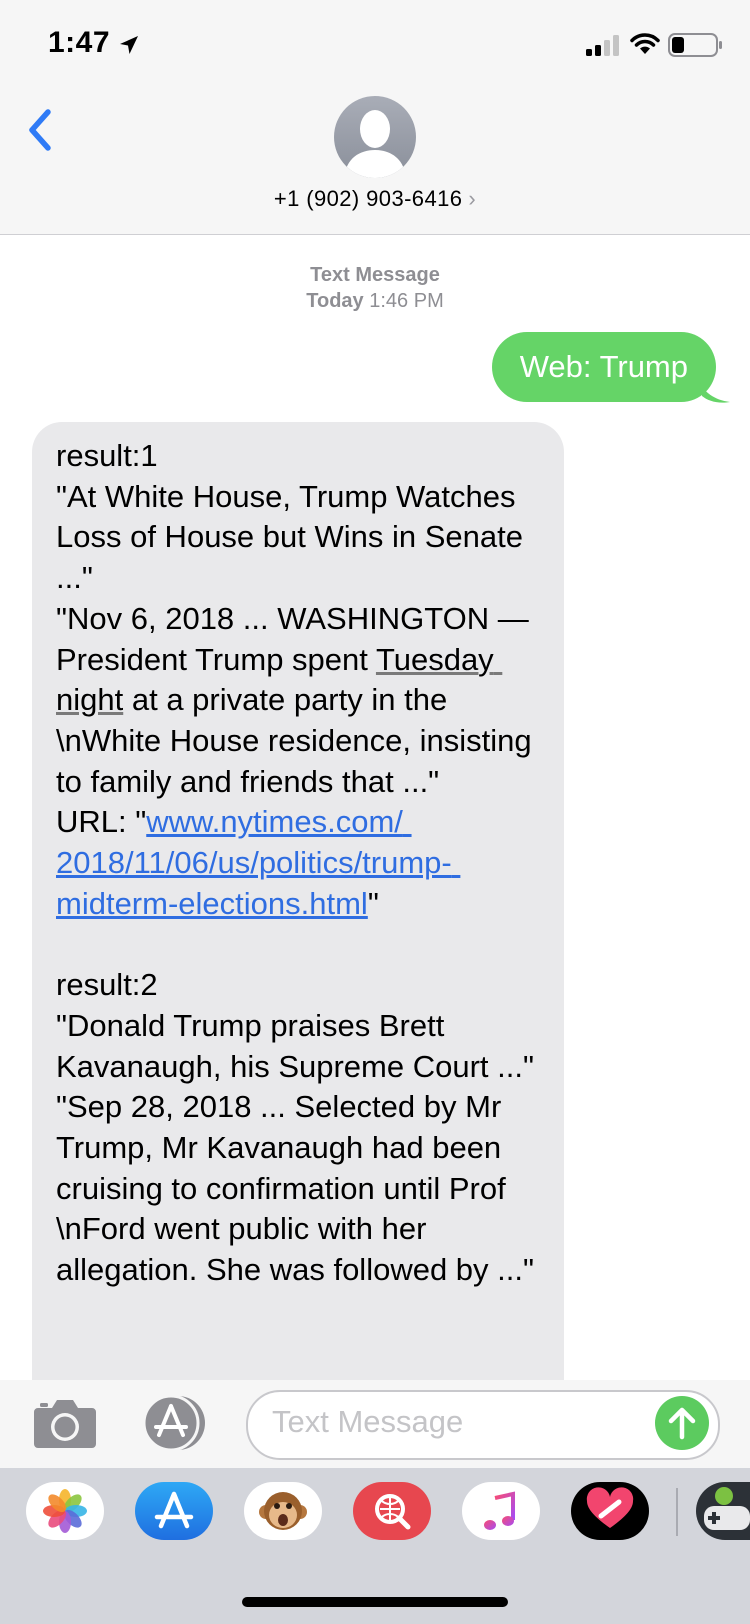  I want to click on app-store-app-icon, so click(174, 1511).